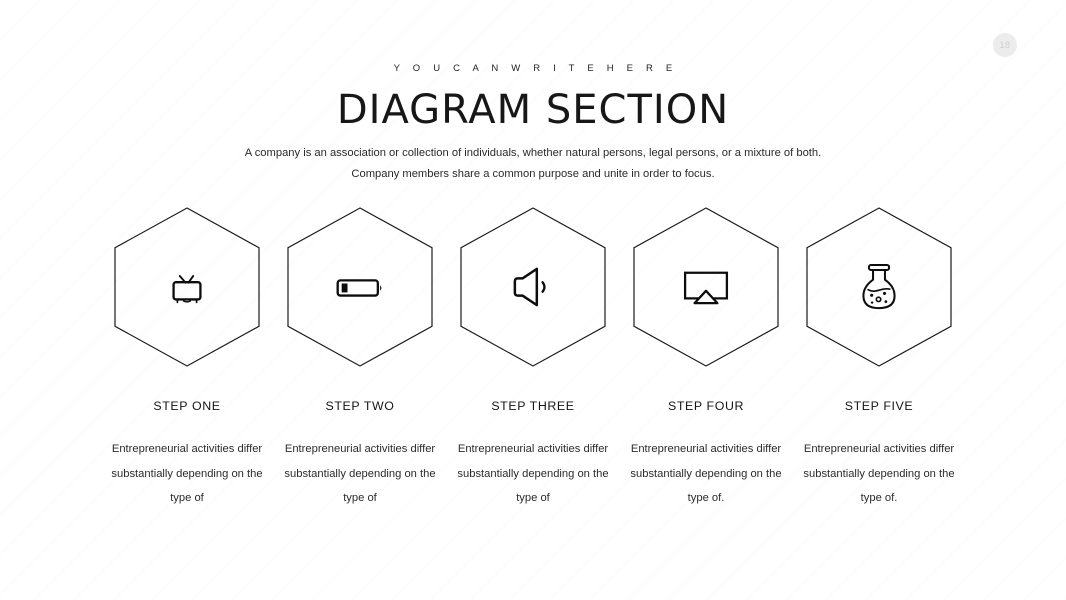 The image size is (1066, 600). I want to click on battery-low-icon, so click(360, 287).